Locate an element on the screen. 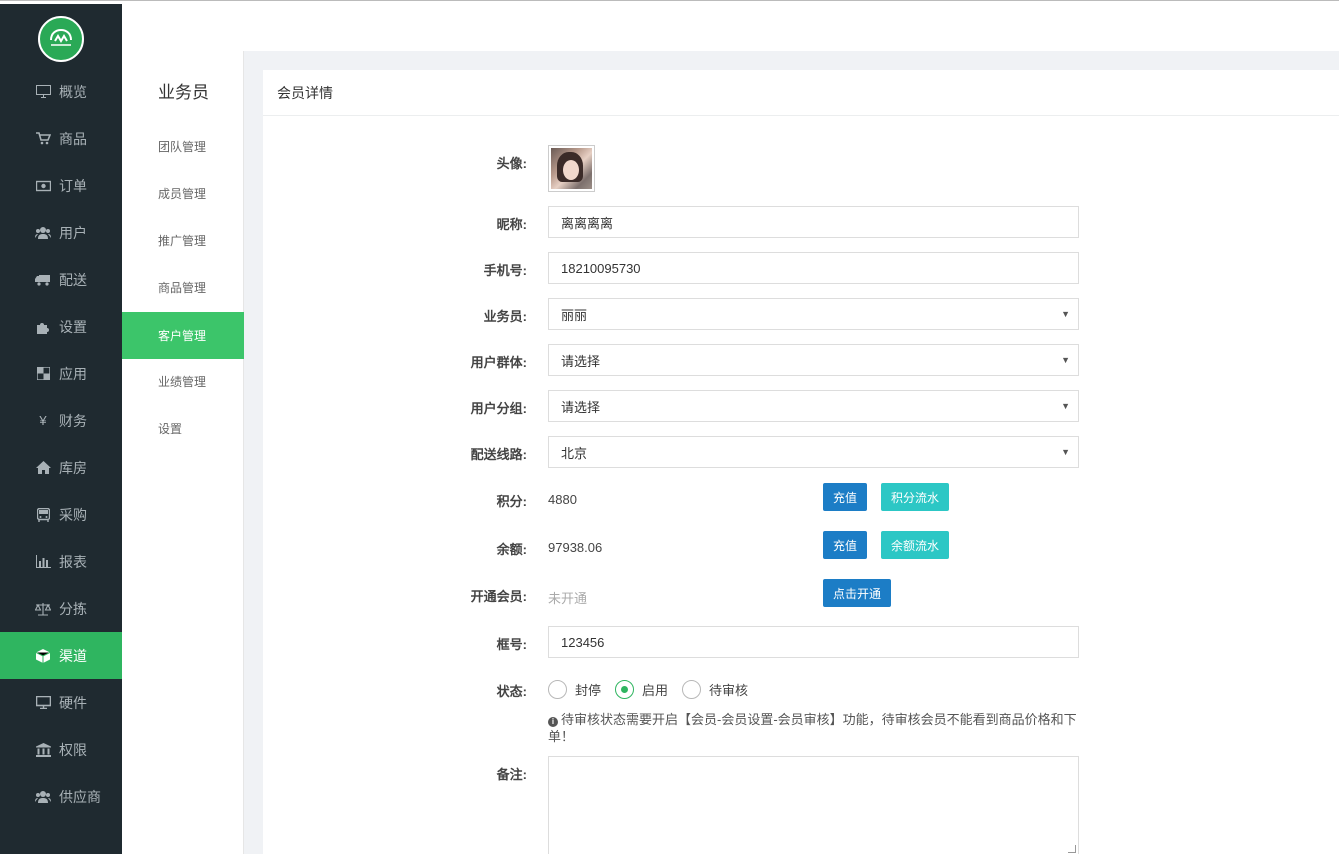 The height and width of the screenshot is (854, 1339). nav-item-label: 财务 is located at coordinates (73, 420).